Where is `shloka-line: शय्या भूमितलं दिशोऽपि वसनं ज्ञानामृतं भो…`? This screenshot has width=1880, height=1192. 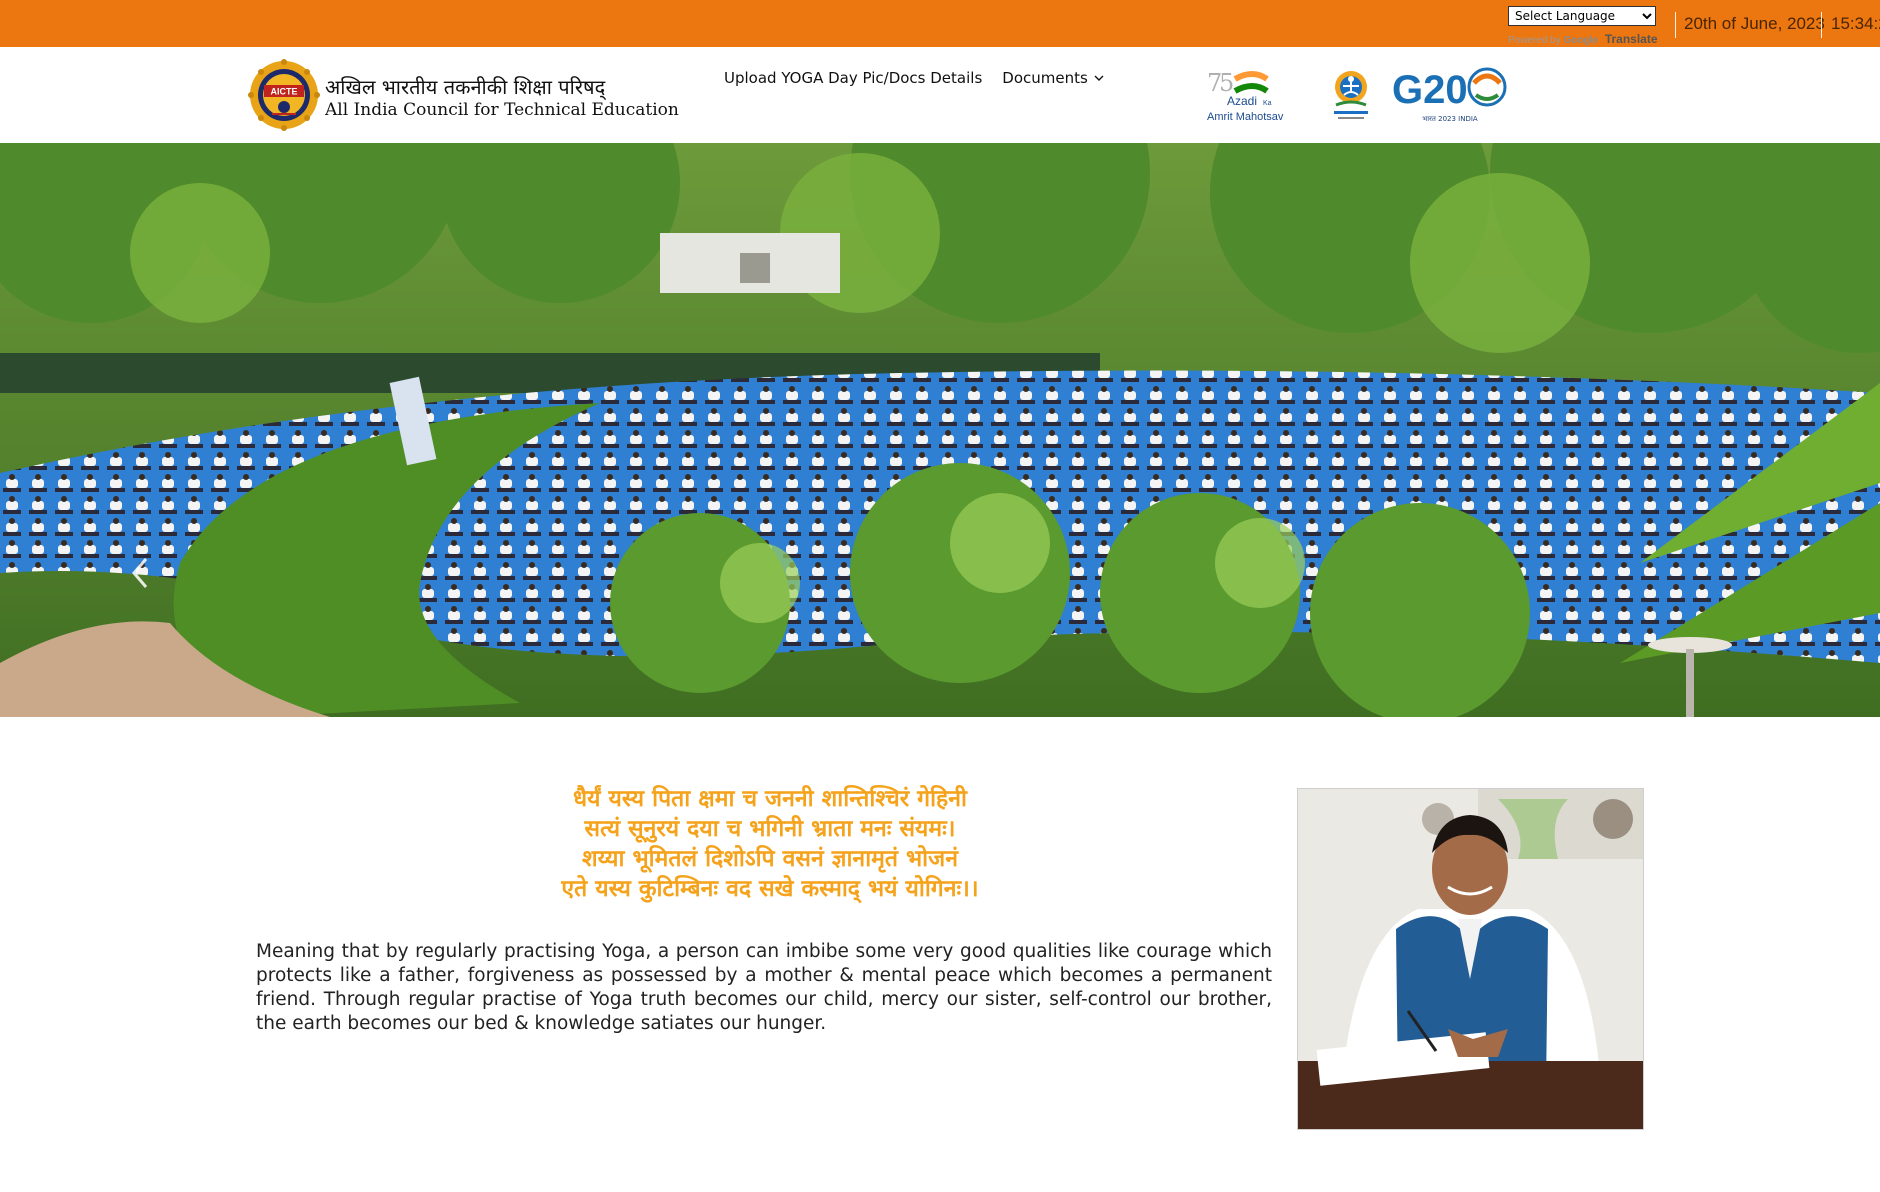 shloka-line: शय्या भूमितलं दिशोऽपि वसनं ज्ञानामृतं भो… is located at coordinates (770, 859).